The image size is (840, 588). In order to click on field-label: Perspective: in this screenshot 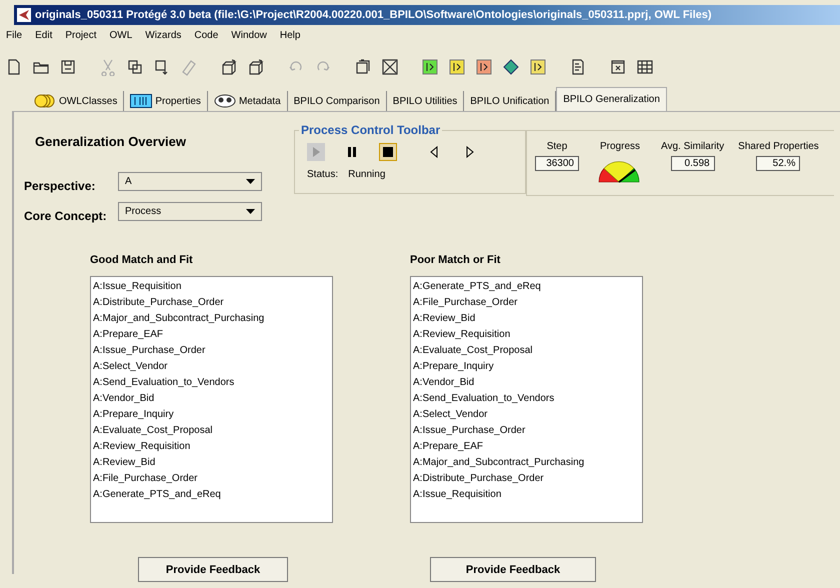, I will do `click(60, 185)`.